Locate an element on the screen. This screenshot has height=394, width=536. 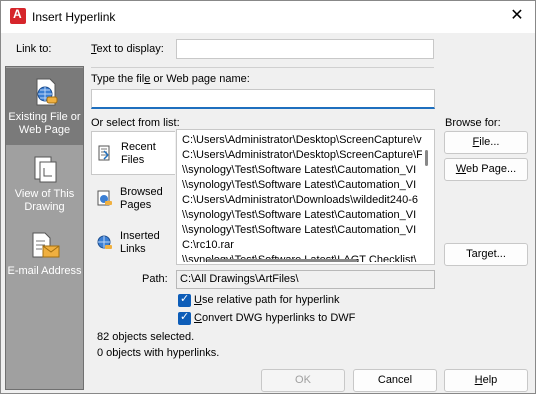
tab-label: Pages is located at coordinates (136, 205).